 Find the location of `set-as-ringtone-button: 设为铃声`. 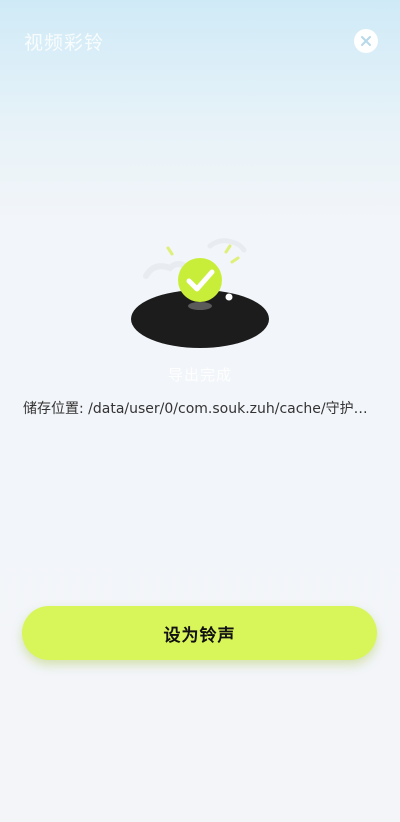

set-as-ringtone-button: 设为铃声 is located at coordinates (199, 633).